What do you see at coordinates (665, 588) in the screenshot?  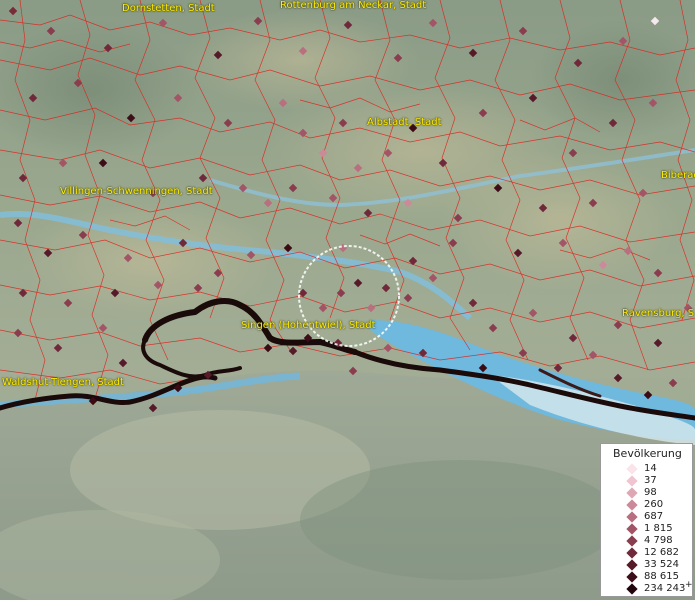 I see `legend-value: 234 243` at bounding box center [665, 588].